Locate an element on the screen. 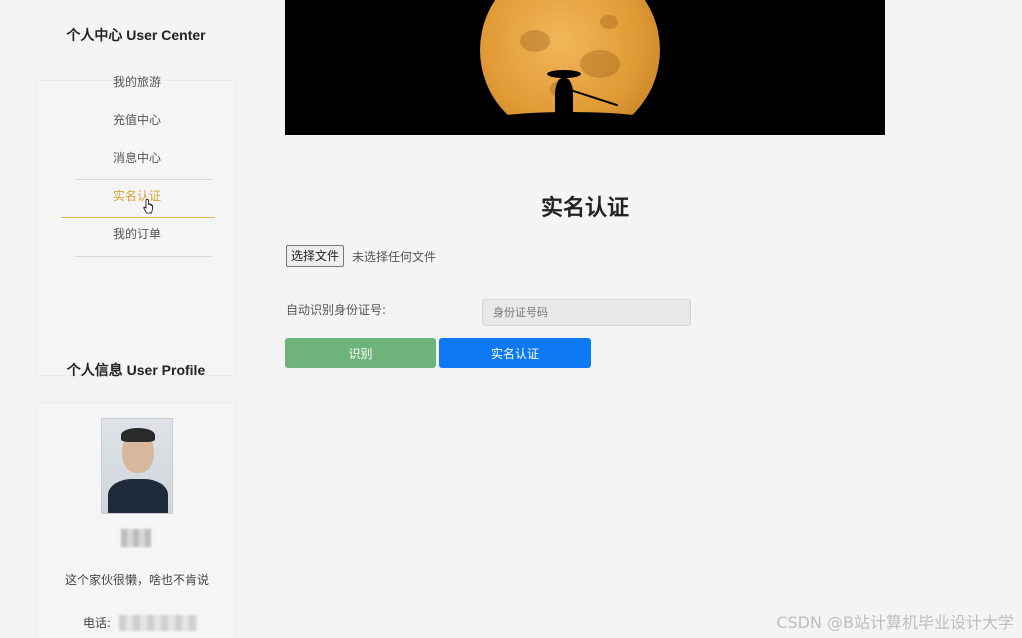 Image resolution: width=1022 pixels, height=638 pixels. sidebar-item-my-travel: 我的旅游 is located at coordinates (137, 82).